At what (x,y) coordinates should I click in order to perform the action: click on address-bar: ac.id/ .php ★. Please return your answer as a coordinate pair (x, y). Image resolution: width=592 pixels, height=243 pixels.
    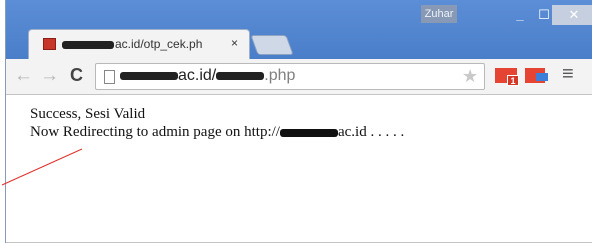
    Looking at the image, I should click on (290, 76).